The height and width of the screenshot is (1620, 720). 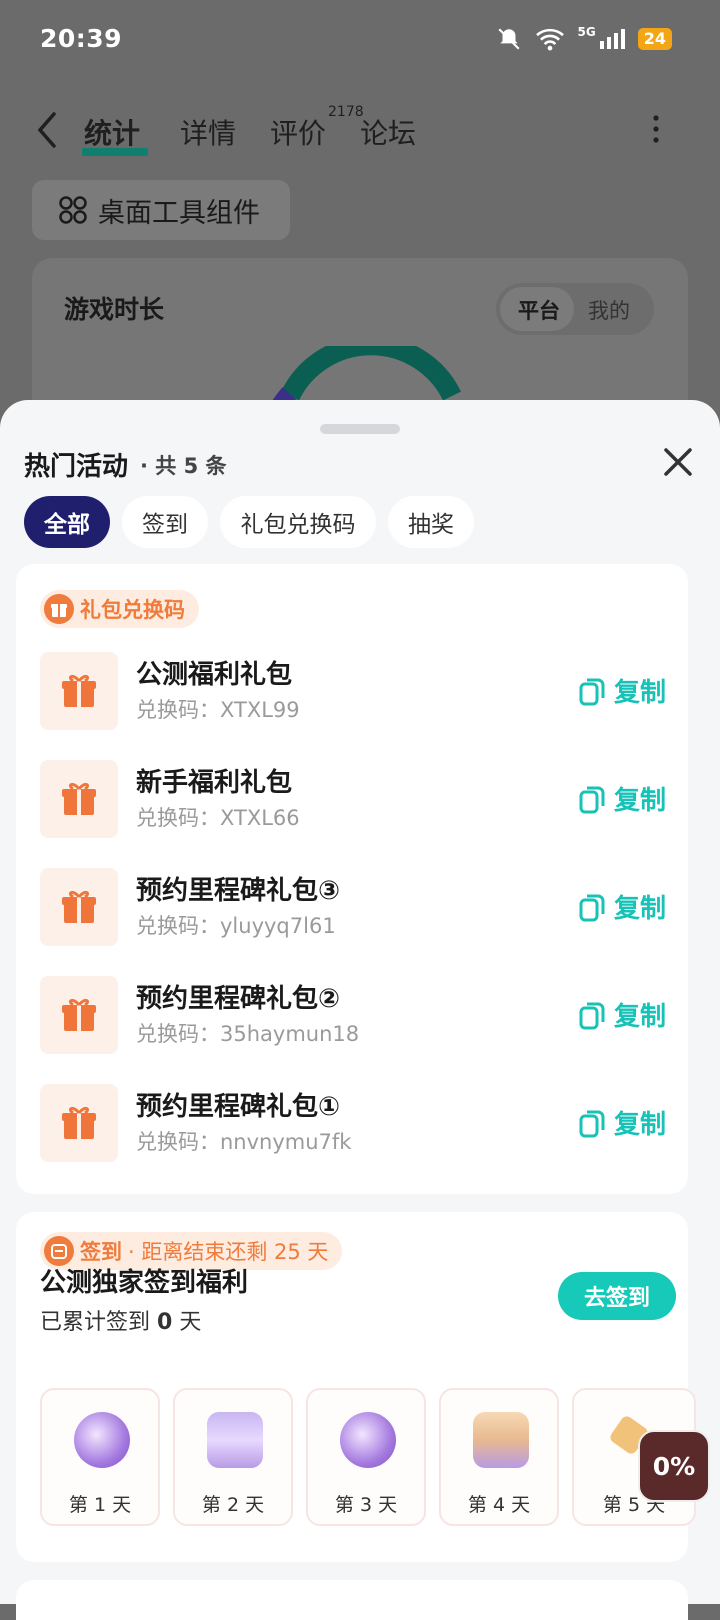 What do you see at coordinates (183, 466) in the screenshot?
I see `sheet-count: · 共 5 条` at bounding box center [183, 466].